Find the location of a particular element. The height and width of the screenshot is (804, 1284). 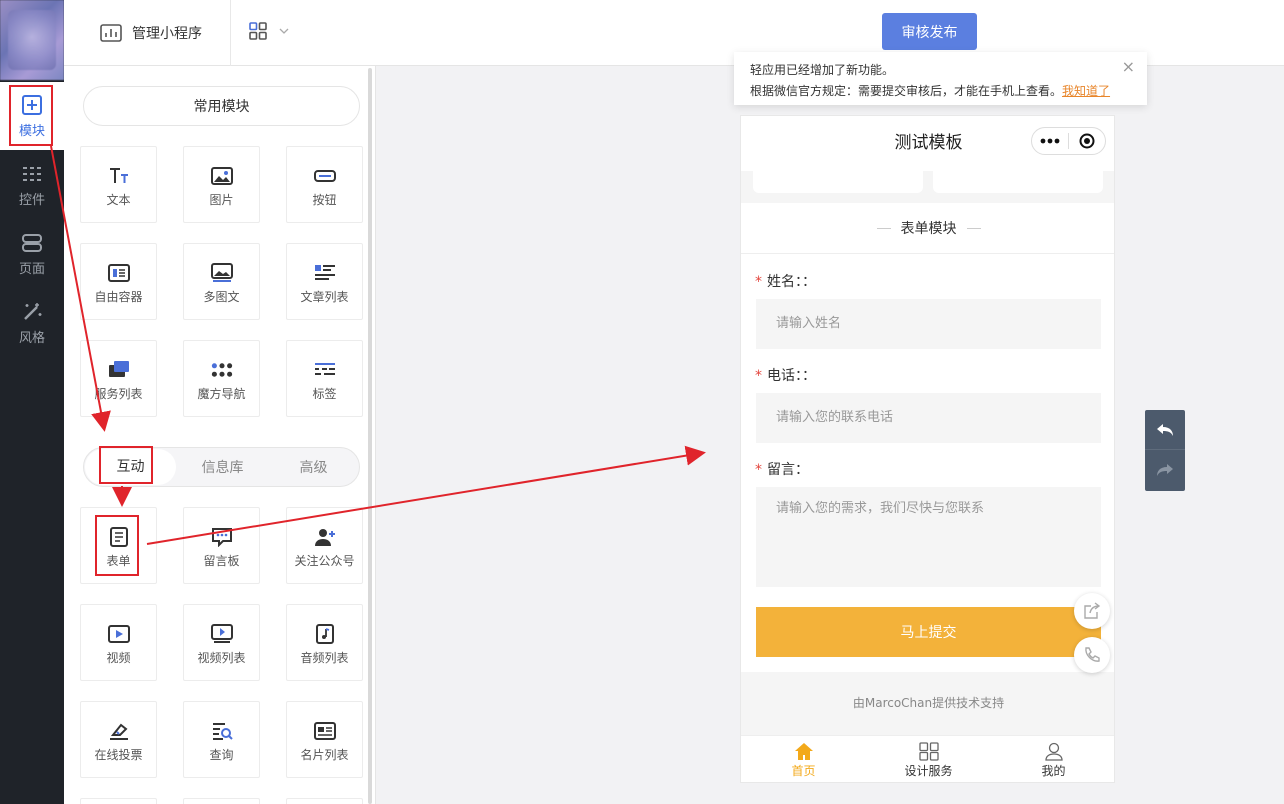

module-audio-list: 音频列表 is located at coordinates (324, 642).